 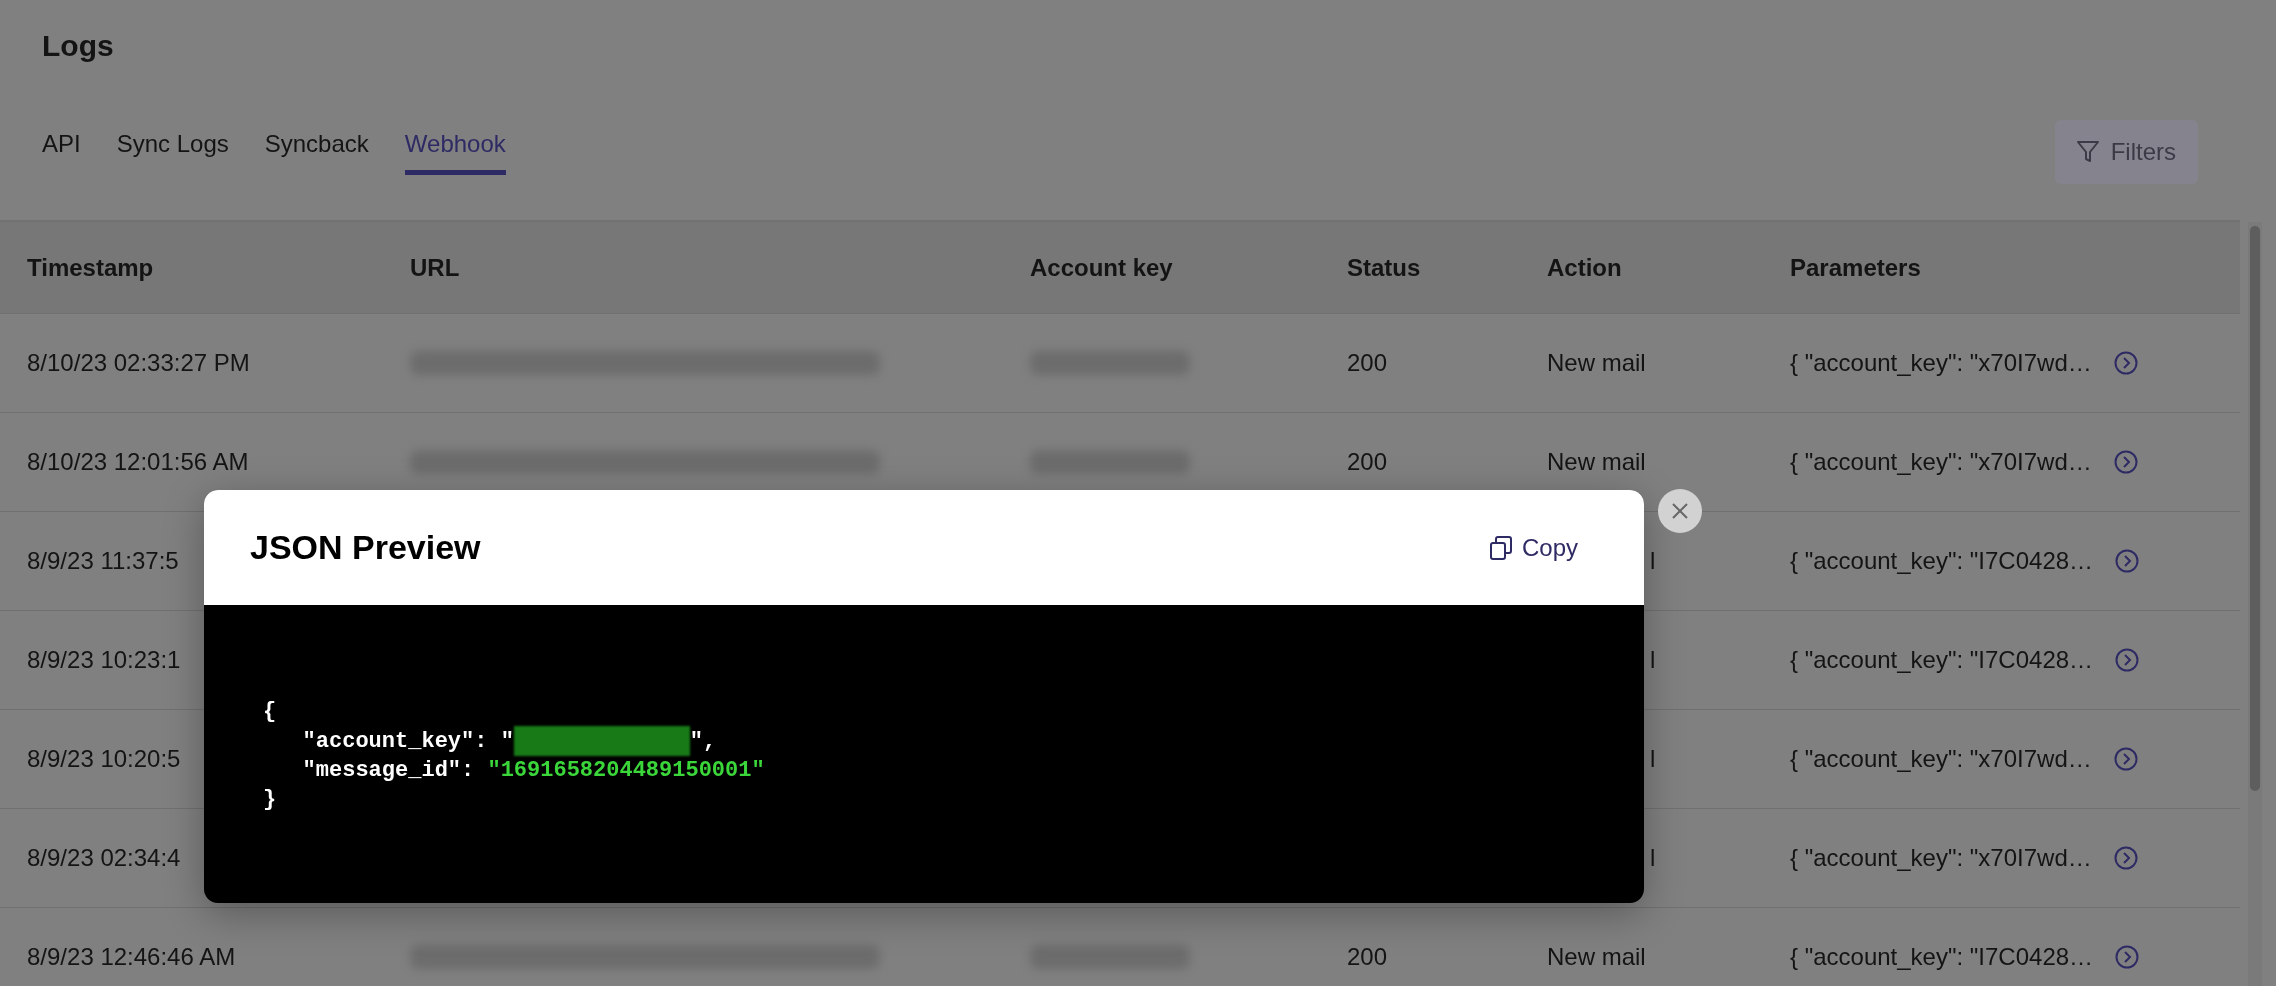 What do you see at coordinates (2087, 152) in the screenshot?
I see `filter-icon` at bounding box center [2087, 152].